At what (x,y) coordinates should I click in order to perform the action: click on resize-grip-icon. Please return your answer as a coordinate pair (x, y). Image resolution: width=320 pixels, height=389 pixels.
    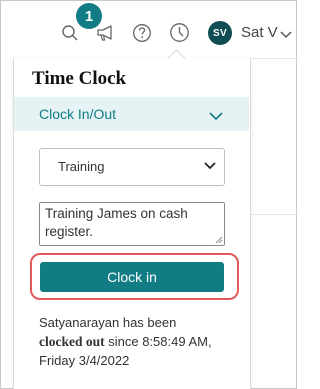
    Looking at the image, I should click on (219, 240).